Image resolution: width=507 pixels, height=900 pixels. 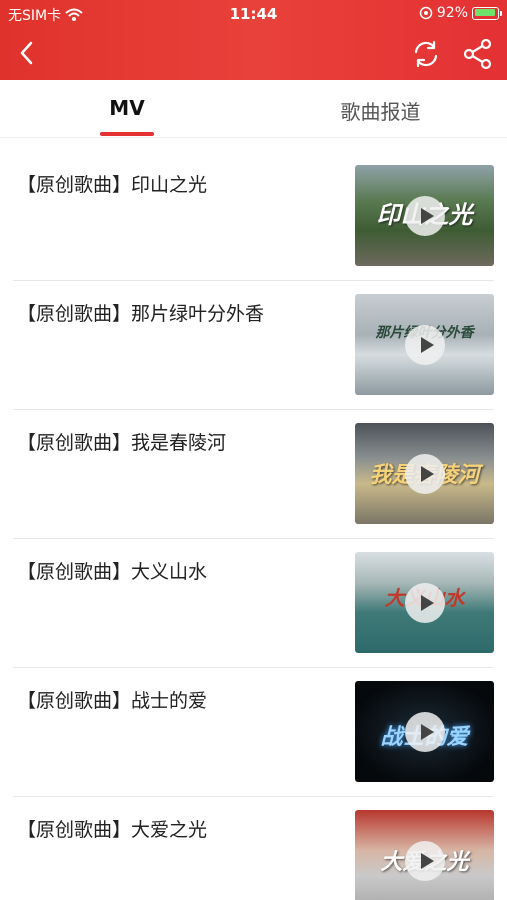 What do you see at coordinates (112, 185) in the screenshot?
I see `item-title: 【原创歌曲】印山之光` at bounding box center [112, 185].